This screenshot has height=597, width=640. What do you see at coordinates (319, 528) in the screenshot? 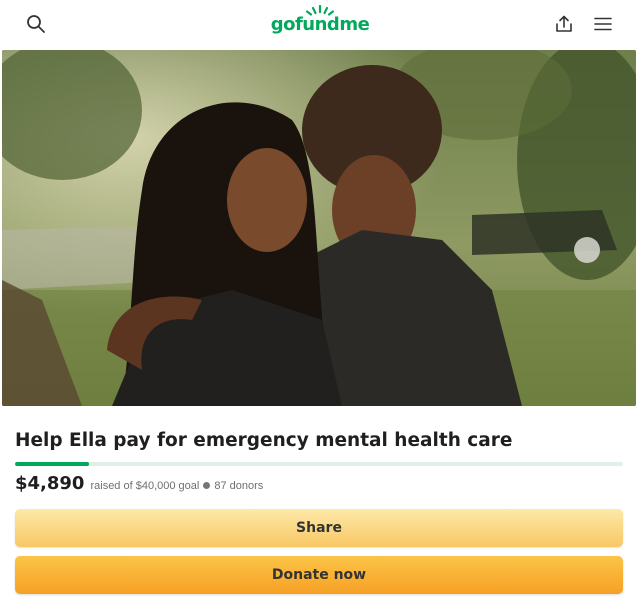
I see `share-button: Share` at bounding box center [319, 528].